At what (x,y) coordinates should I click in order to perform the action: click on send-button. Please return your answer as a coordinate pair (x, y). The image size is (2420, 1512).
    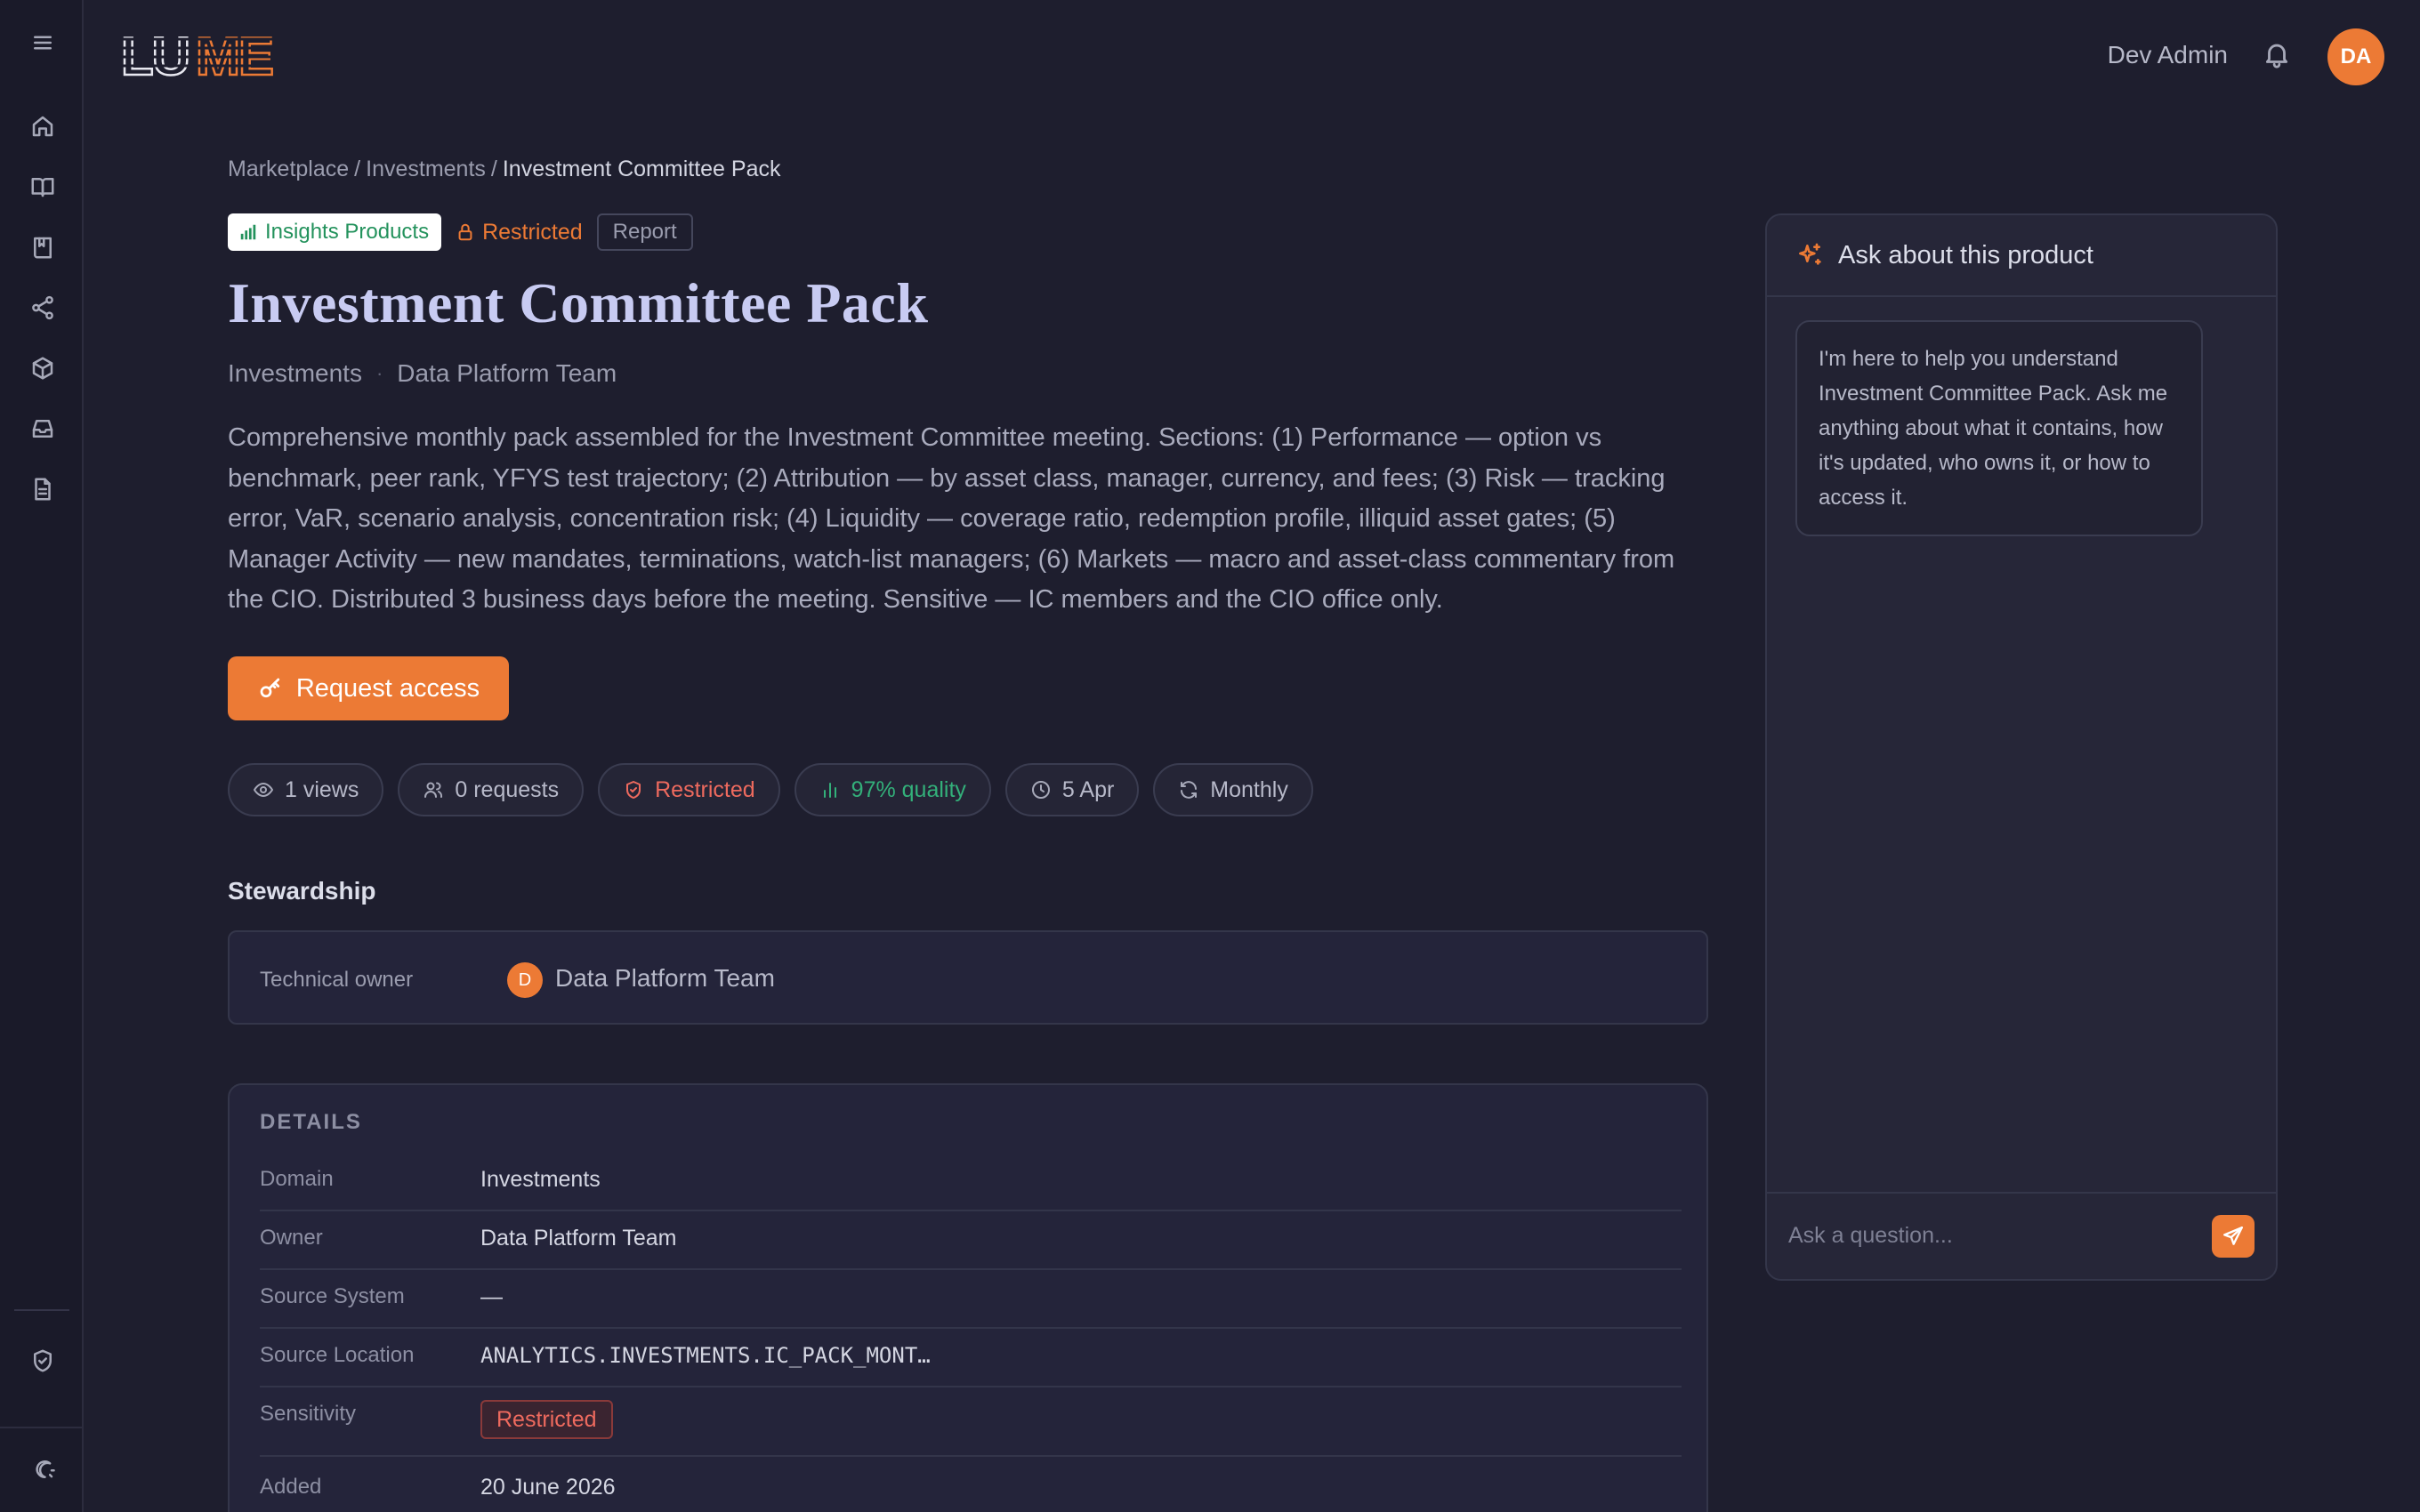
    Looking at the image, I should click on (2233, 1236).